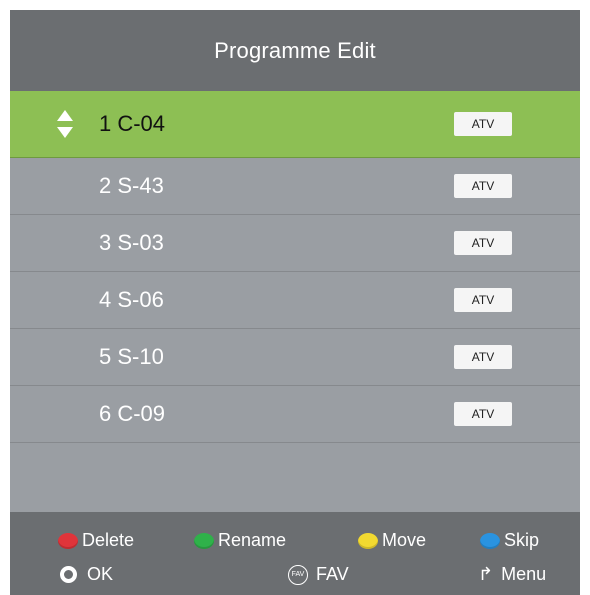 The width and height of the screenshot is (590, 595). What do you see at coordinates (524, 574) in the screenshot?
I see `menu-label: Menu` at bounding box center [524, 574].